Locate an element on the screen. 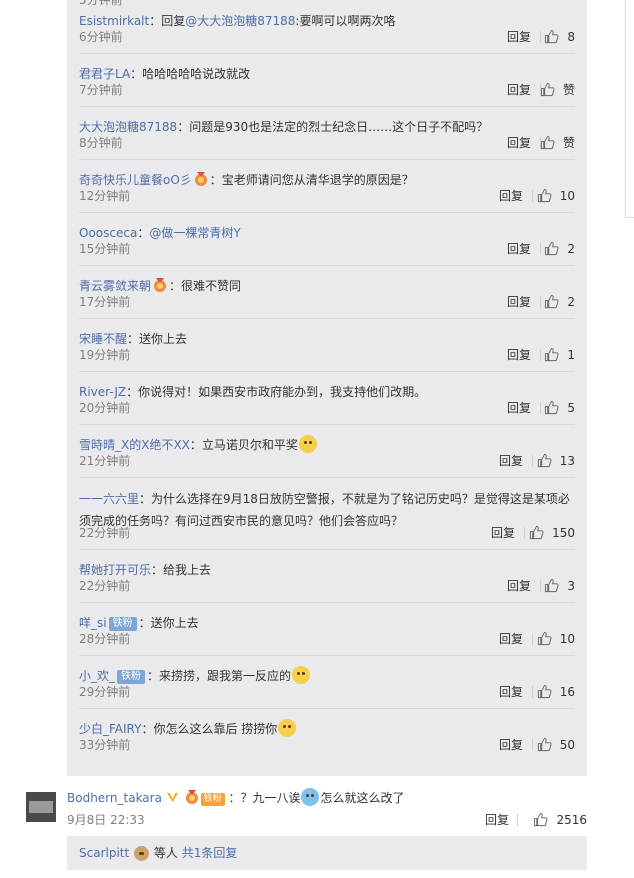  reply-time: 7分钟前 is located at coordinates (101, 90).